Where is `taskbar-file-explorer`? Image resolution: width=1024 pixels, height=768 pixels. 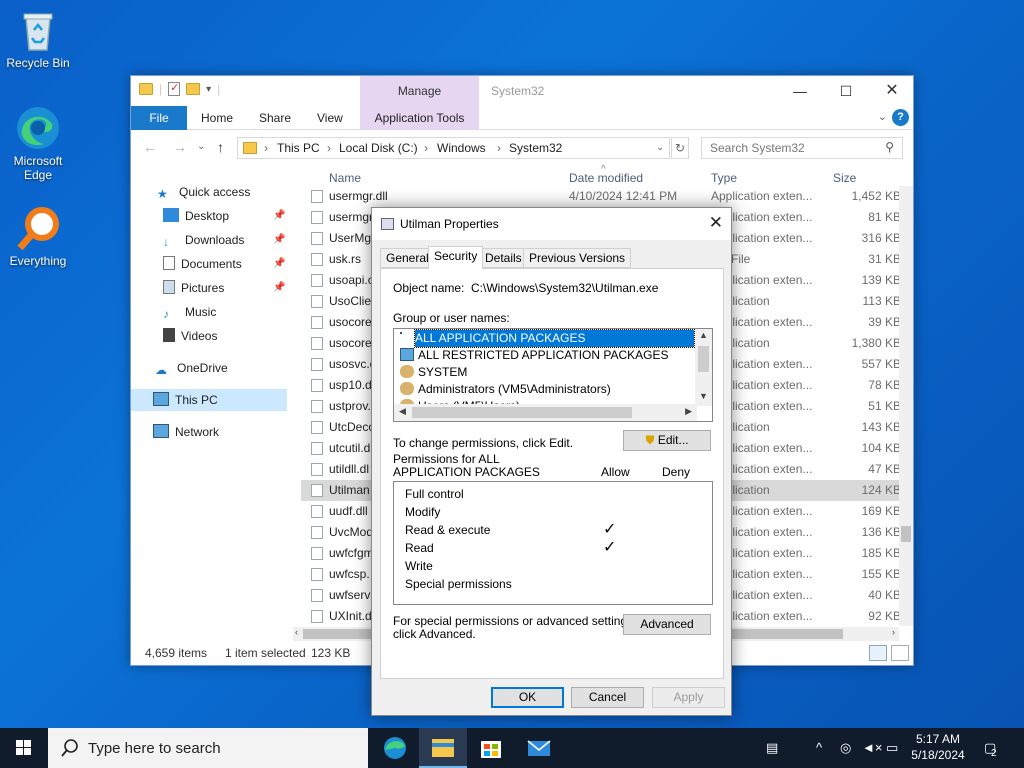
taskbar-file-explorer is located at coordinates (443, 748).